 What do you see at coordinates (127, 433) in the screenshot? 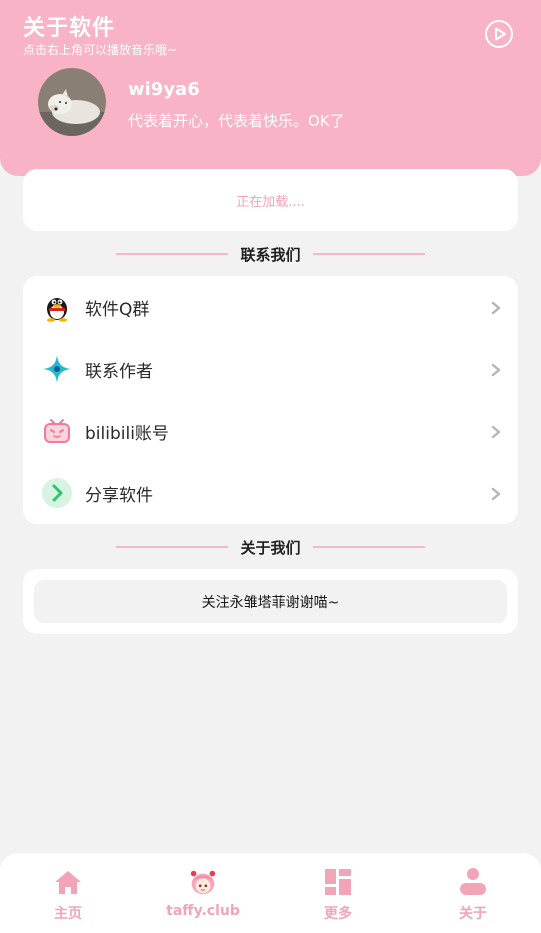
I see `list-item-label: bilibili账号` at bounding box center [127, 433].